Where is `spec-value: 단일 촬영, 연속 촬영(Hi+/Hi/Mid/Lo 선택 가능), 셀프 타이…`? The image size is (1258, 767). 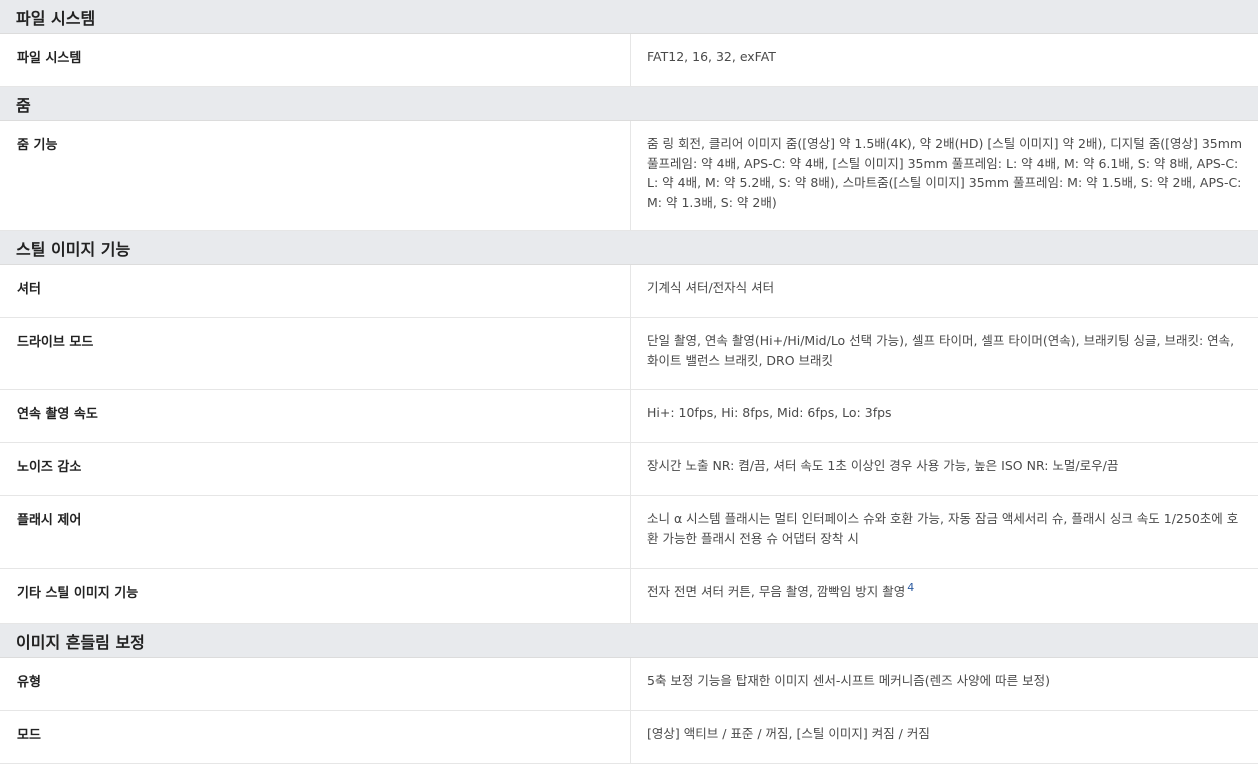
spec-value: 단일 촬영, 연속 촬영(Hi+/Hi/Mid/Lo 선택 가능), 셀프 타이… is located at coordinates (944, 353).